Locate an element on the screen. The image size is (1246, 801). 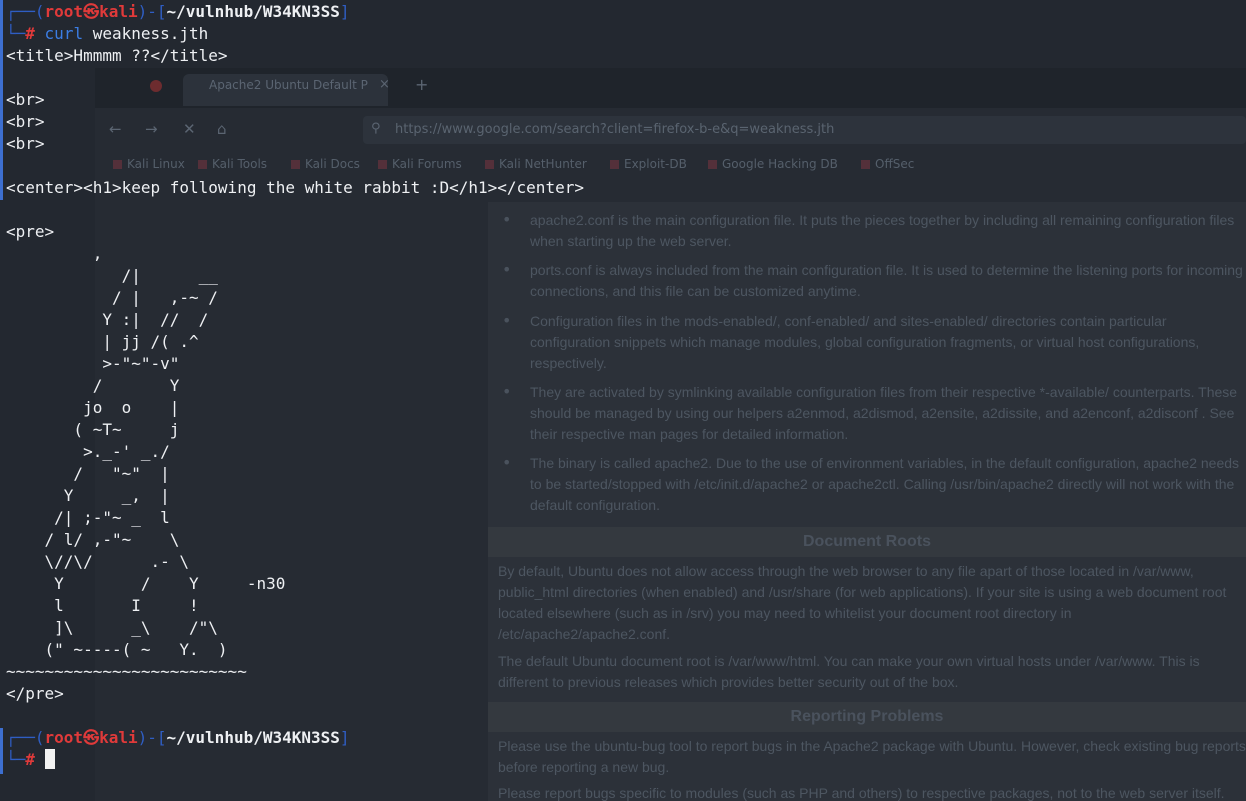
ascii-art-line: | jj /( .^ is located at coordinates (102, 341).